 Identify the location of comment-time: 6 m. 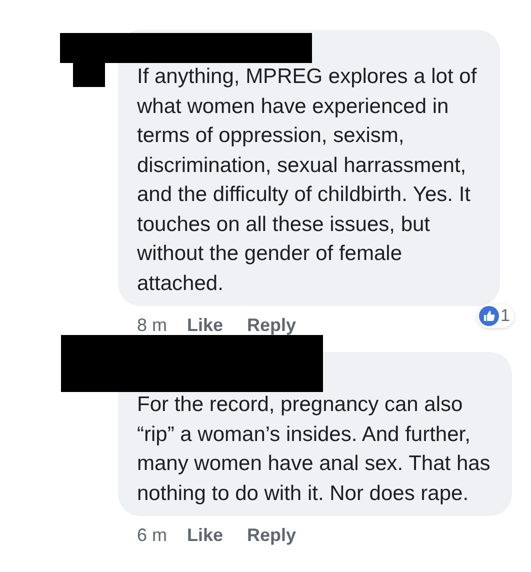
(152, 535).